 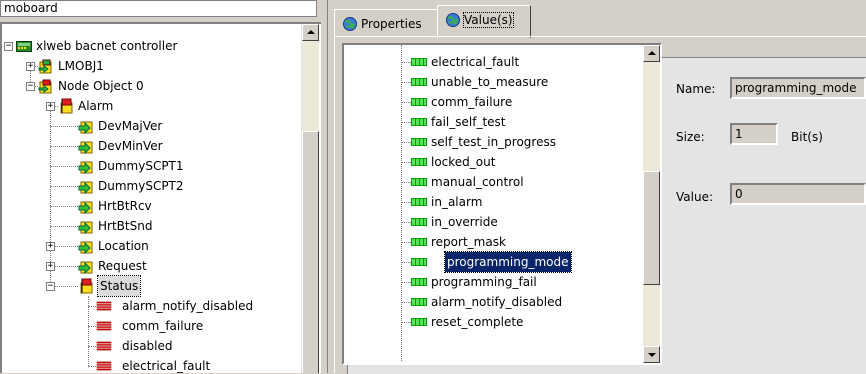 I want to click on tab-values: Value(s), so click(x=484, y=21).